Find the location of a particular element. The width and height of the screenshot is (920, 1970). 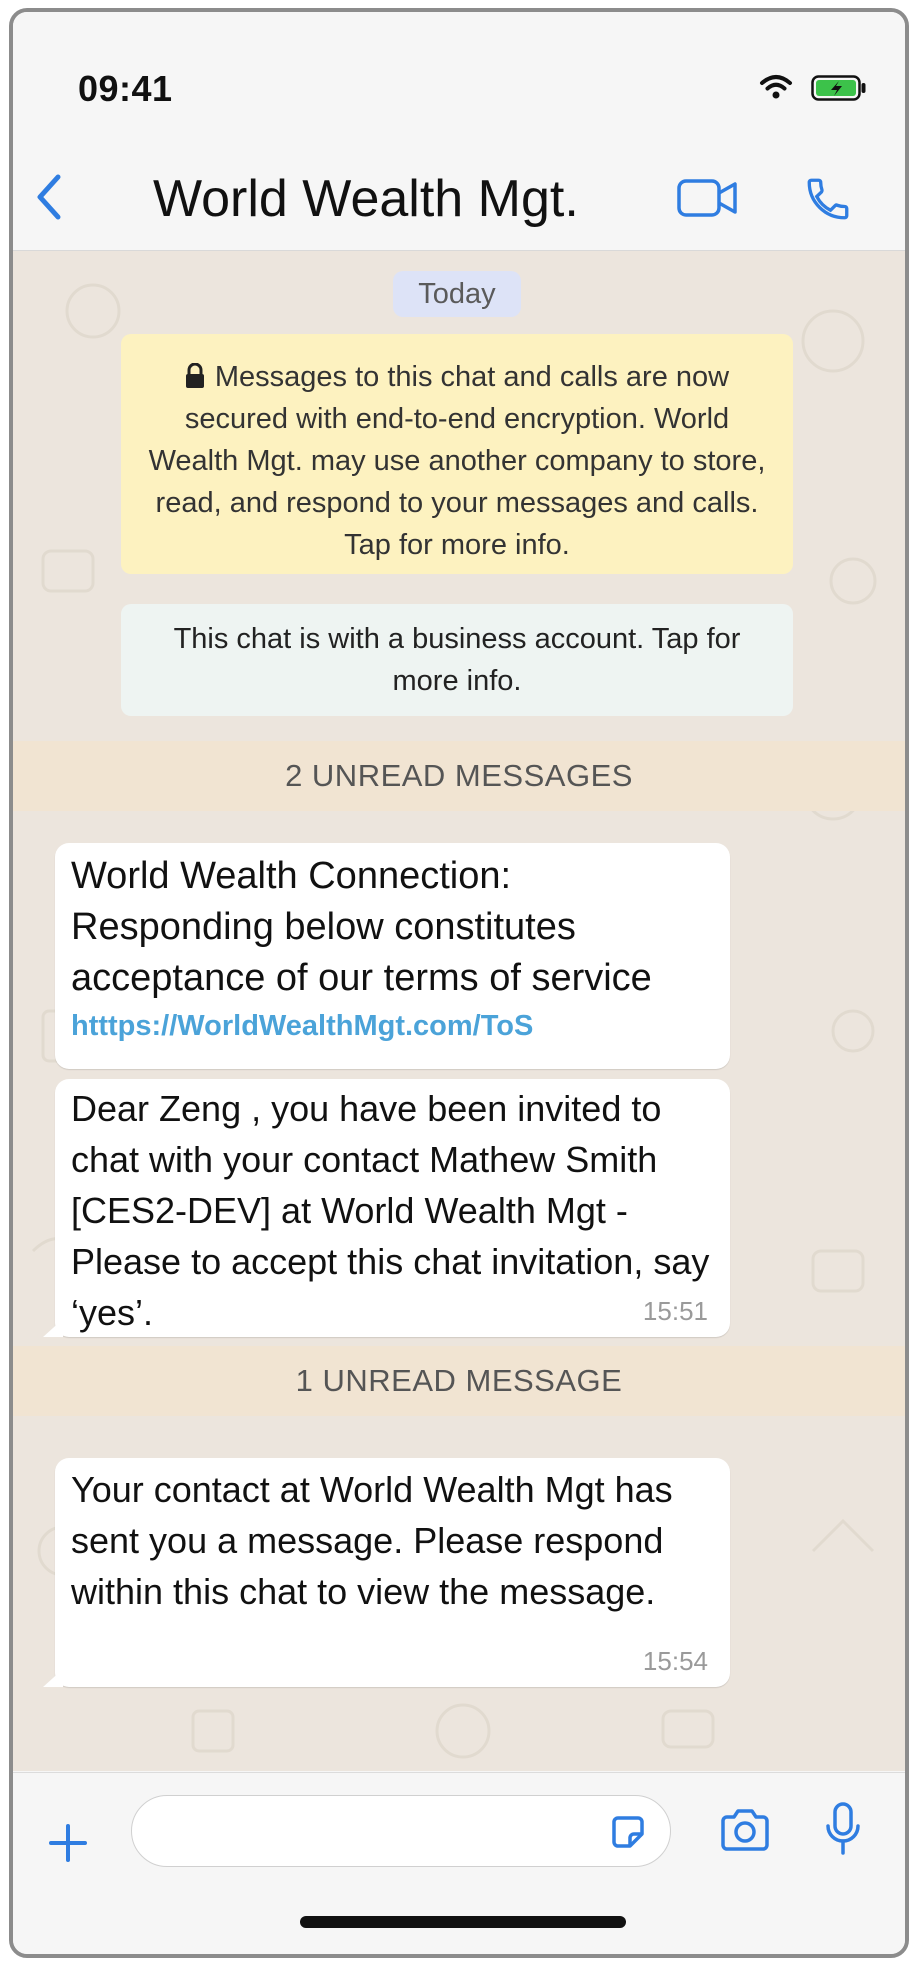

plus-icon is located at coordinates (68, 1843).